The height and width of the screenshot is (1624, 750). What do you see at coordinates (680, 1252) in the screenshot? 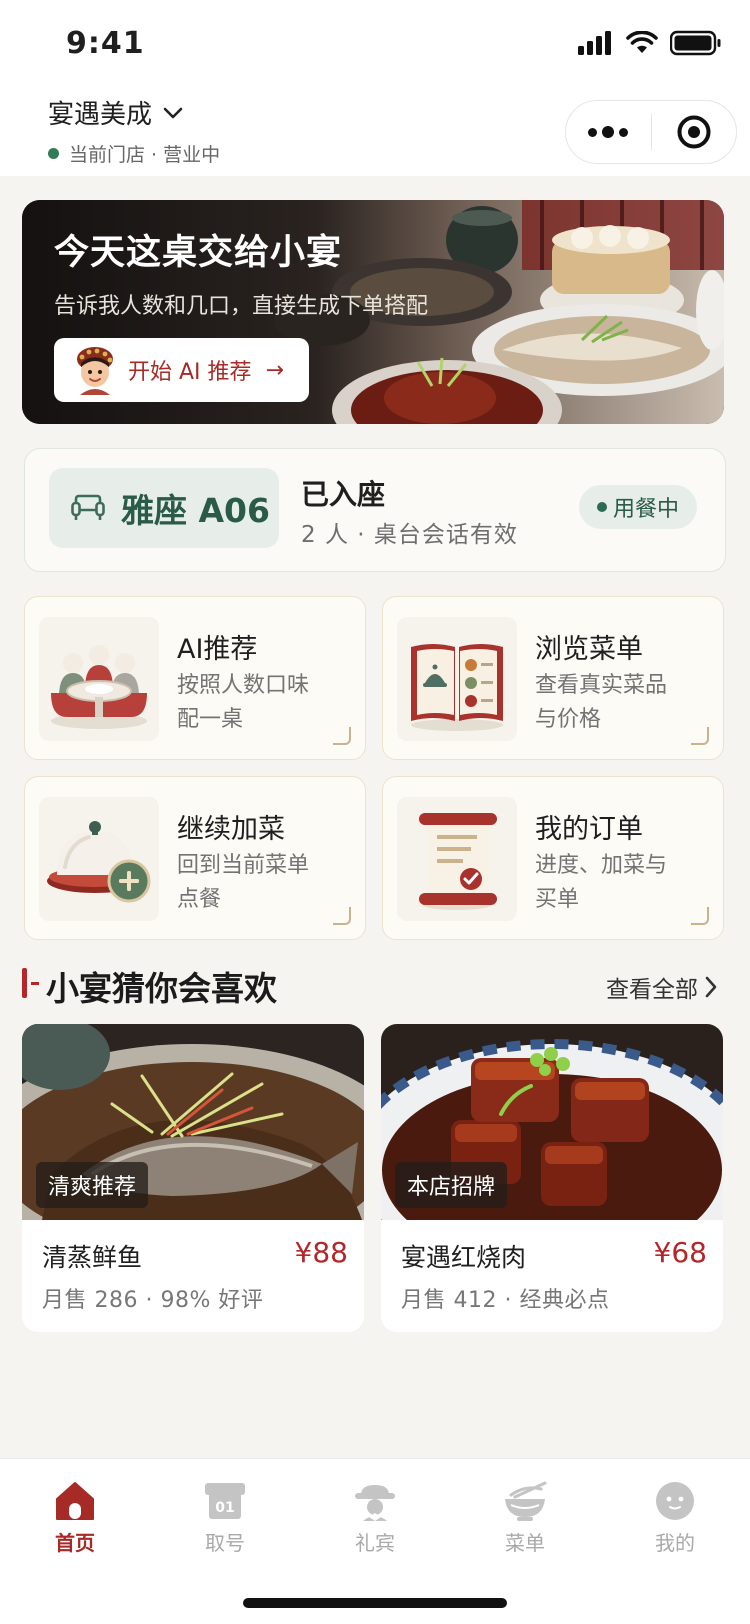
I see `dish-price: ¥68` at bounding box center [680, 1252].